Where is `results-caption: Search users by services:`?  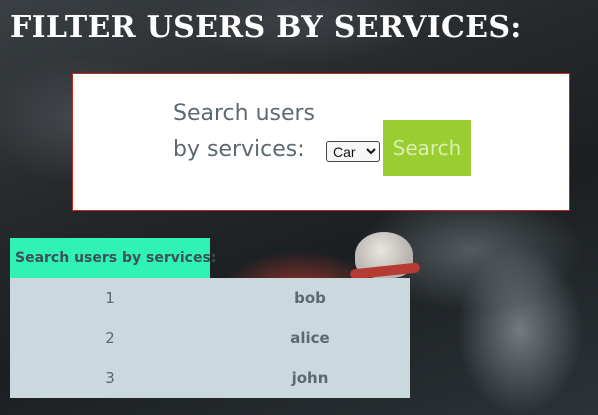
results-caption: Search users by services: is located at coordinates (113, 258).